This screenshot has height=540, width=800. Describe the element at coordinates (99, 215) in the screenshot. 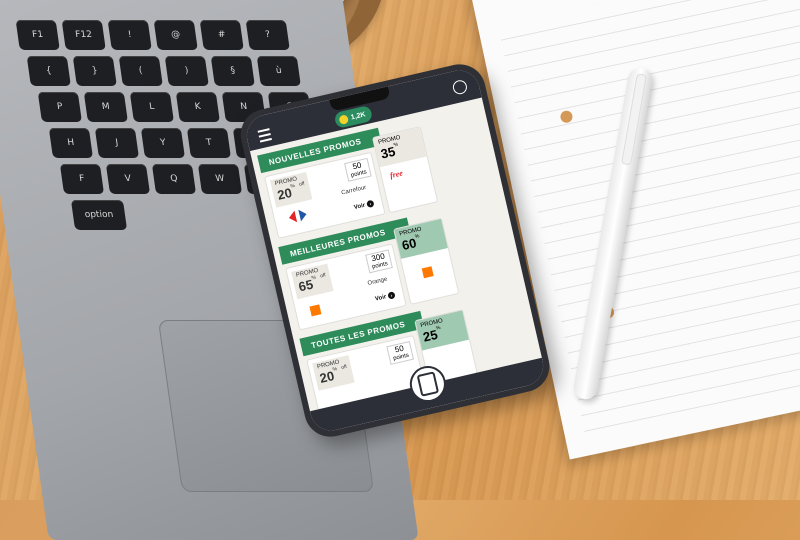

I see `keyboard-key: option` at that location.